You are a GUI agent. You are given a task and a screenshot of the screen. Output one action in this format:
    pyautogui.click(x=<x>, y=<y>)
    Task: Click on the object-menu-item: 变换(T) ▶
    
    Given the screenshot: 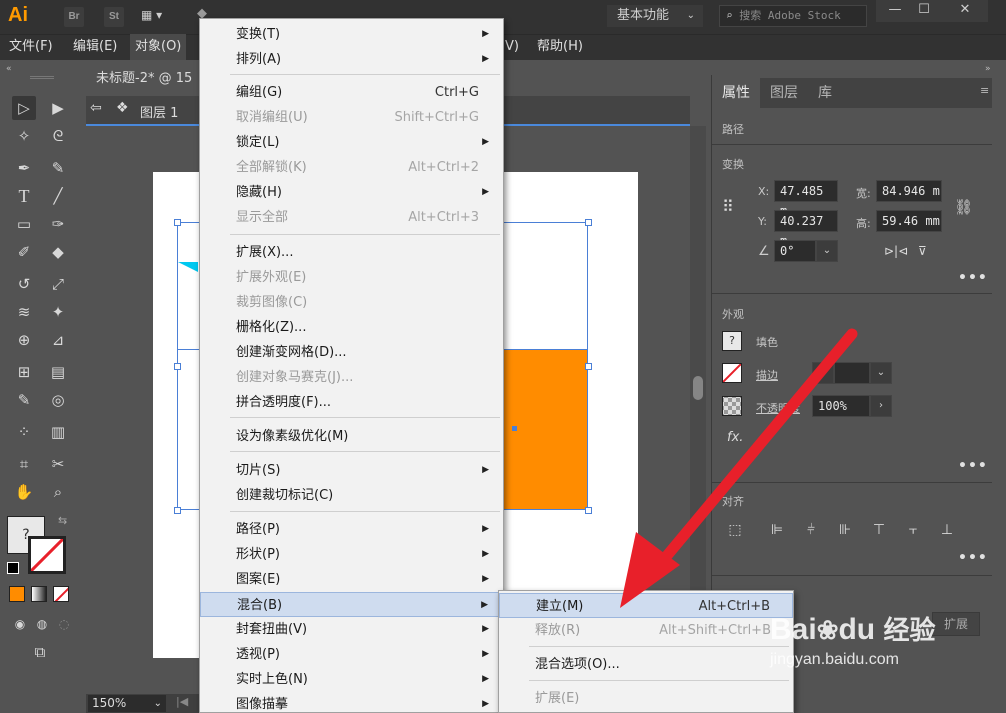 What is the action you would take?
    pyautogui.click(x=351, y=34)
    